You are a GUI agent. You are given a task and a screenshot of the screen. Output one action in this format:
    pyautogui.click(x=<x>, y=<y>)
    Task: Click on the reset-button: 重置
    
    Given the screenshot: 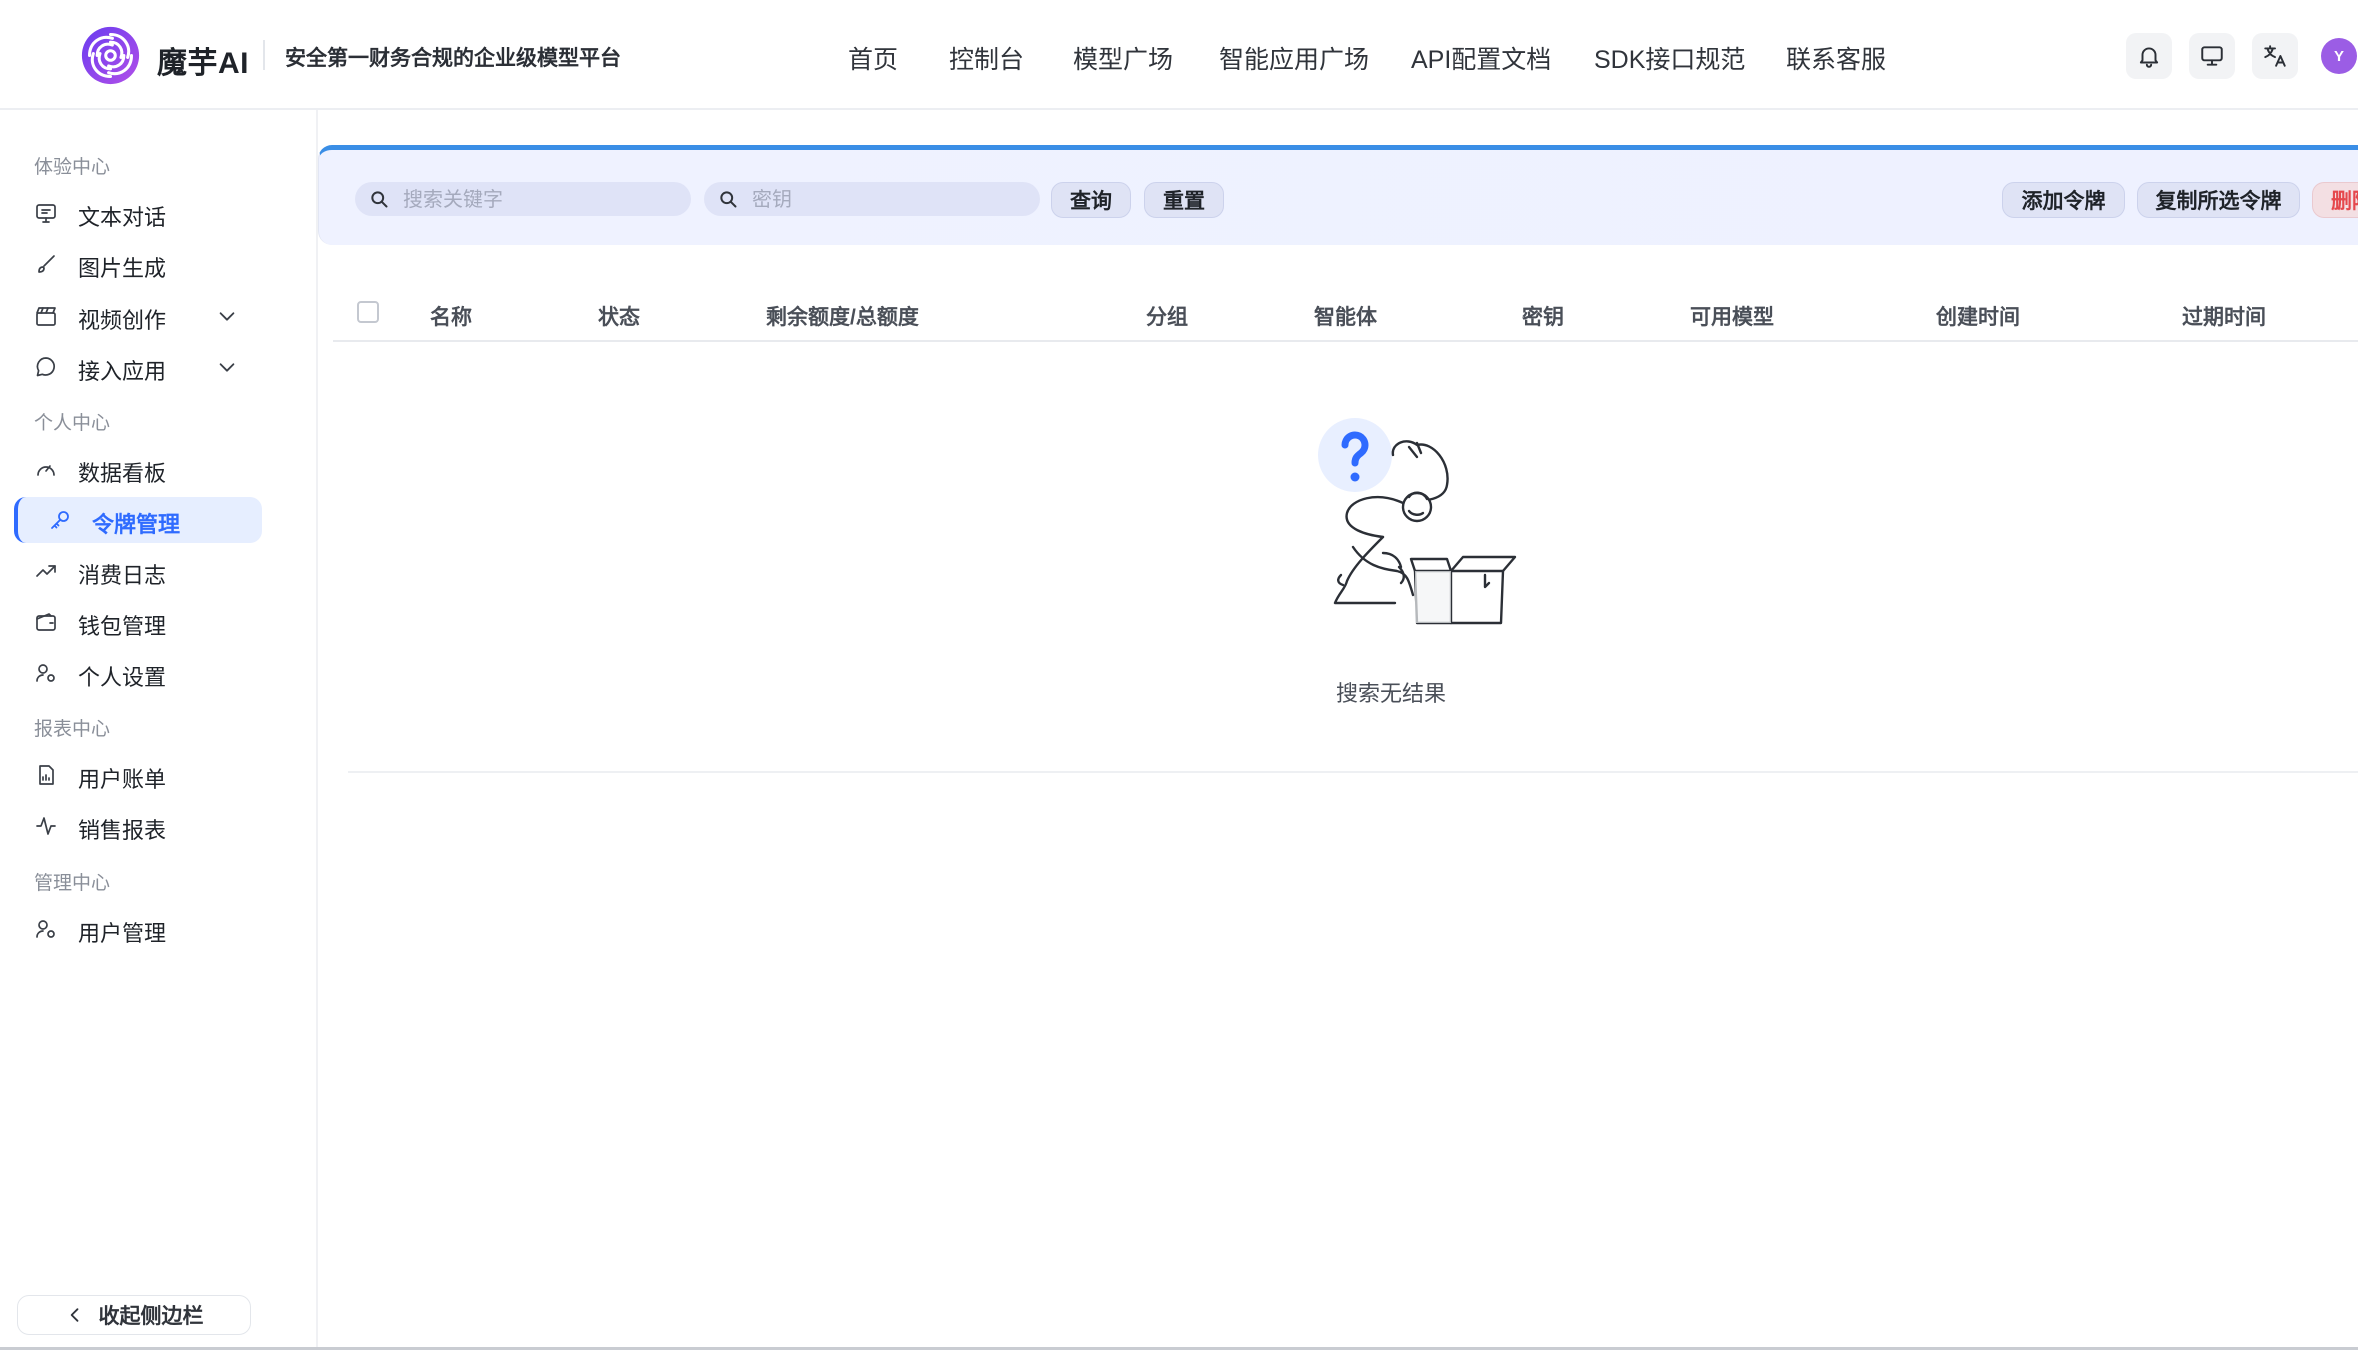 What is the action you would take?
    pyautogui.click(x=1184, y=200)
    